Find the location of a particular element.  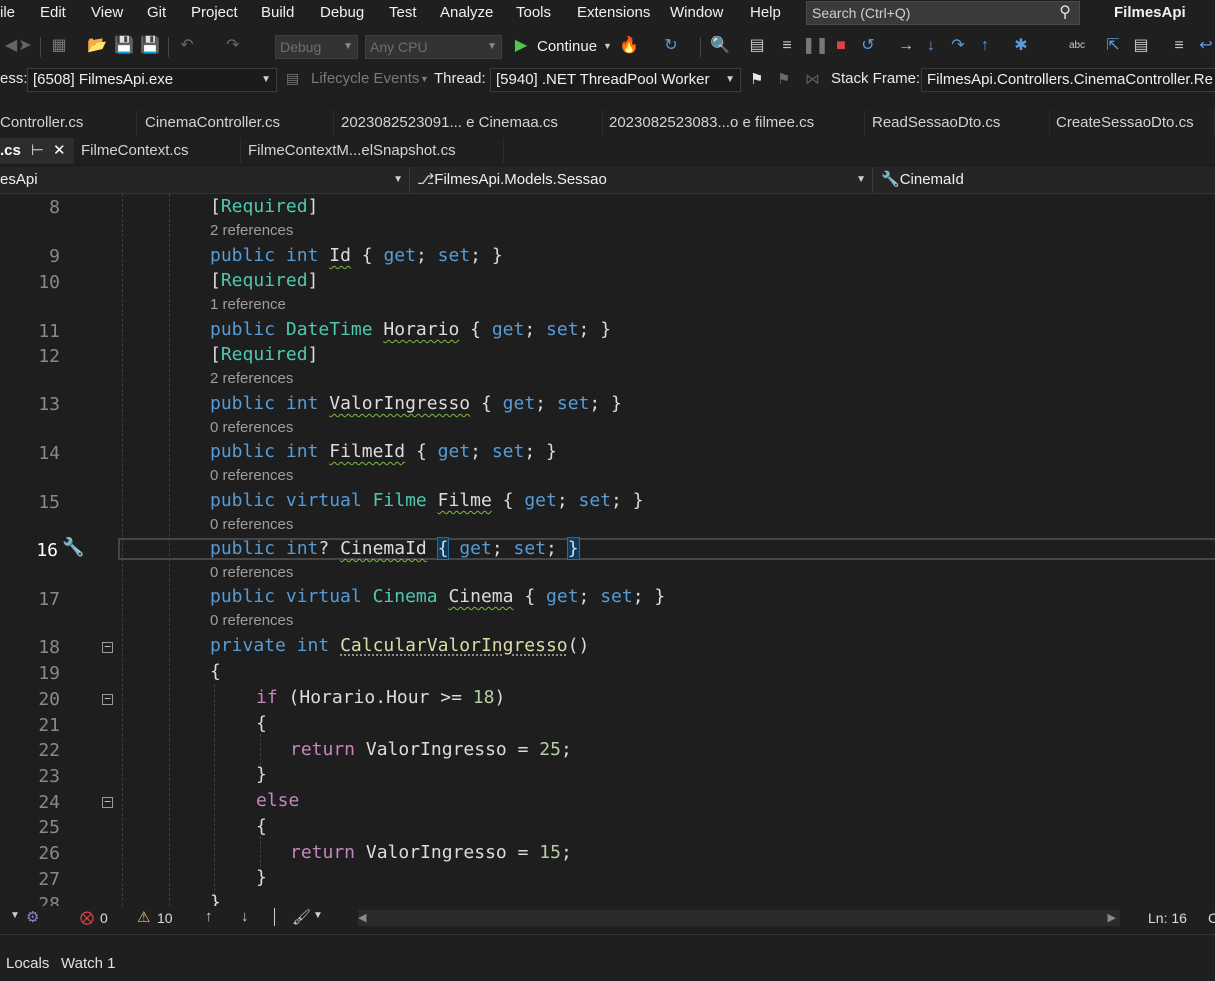

member-dropdown: 🔧CinemaId is located at coordinates (1045, 180).